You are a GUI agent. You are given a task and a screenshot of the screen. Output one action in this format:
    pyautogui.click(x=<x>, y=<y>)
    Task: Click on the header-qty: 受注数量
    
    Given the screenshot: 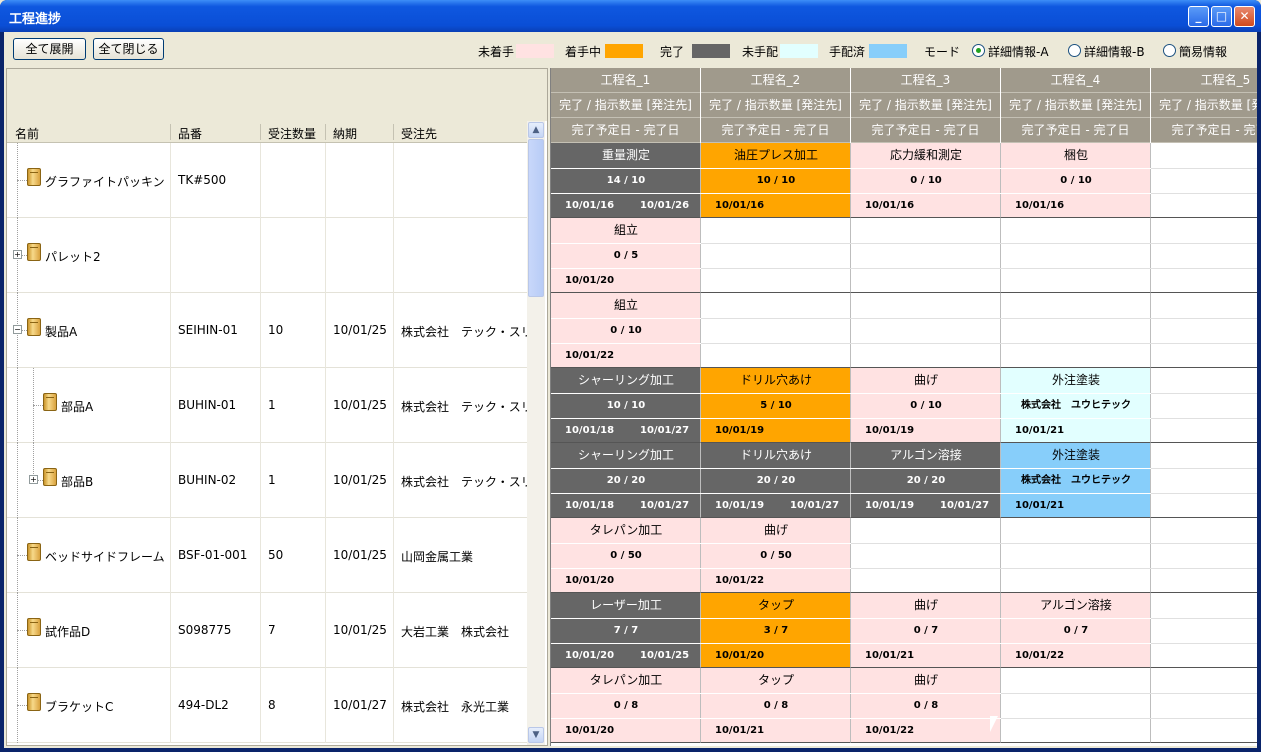 What is the action you would take?
    pyautogui.click(x=292, y=133)
    